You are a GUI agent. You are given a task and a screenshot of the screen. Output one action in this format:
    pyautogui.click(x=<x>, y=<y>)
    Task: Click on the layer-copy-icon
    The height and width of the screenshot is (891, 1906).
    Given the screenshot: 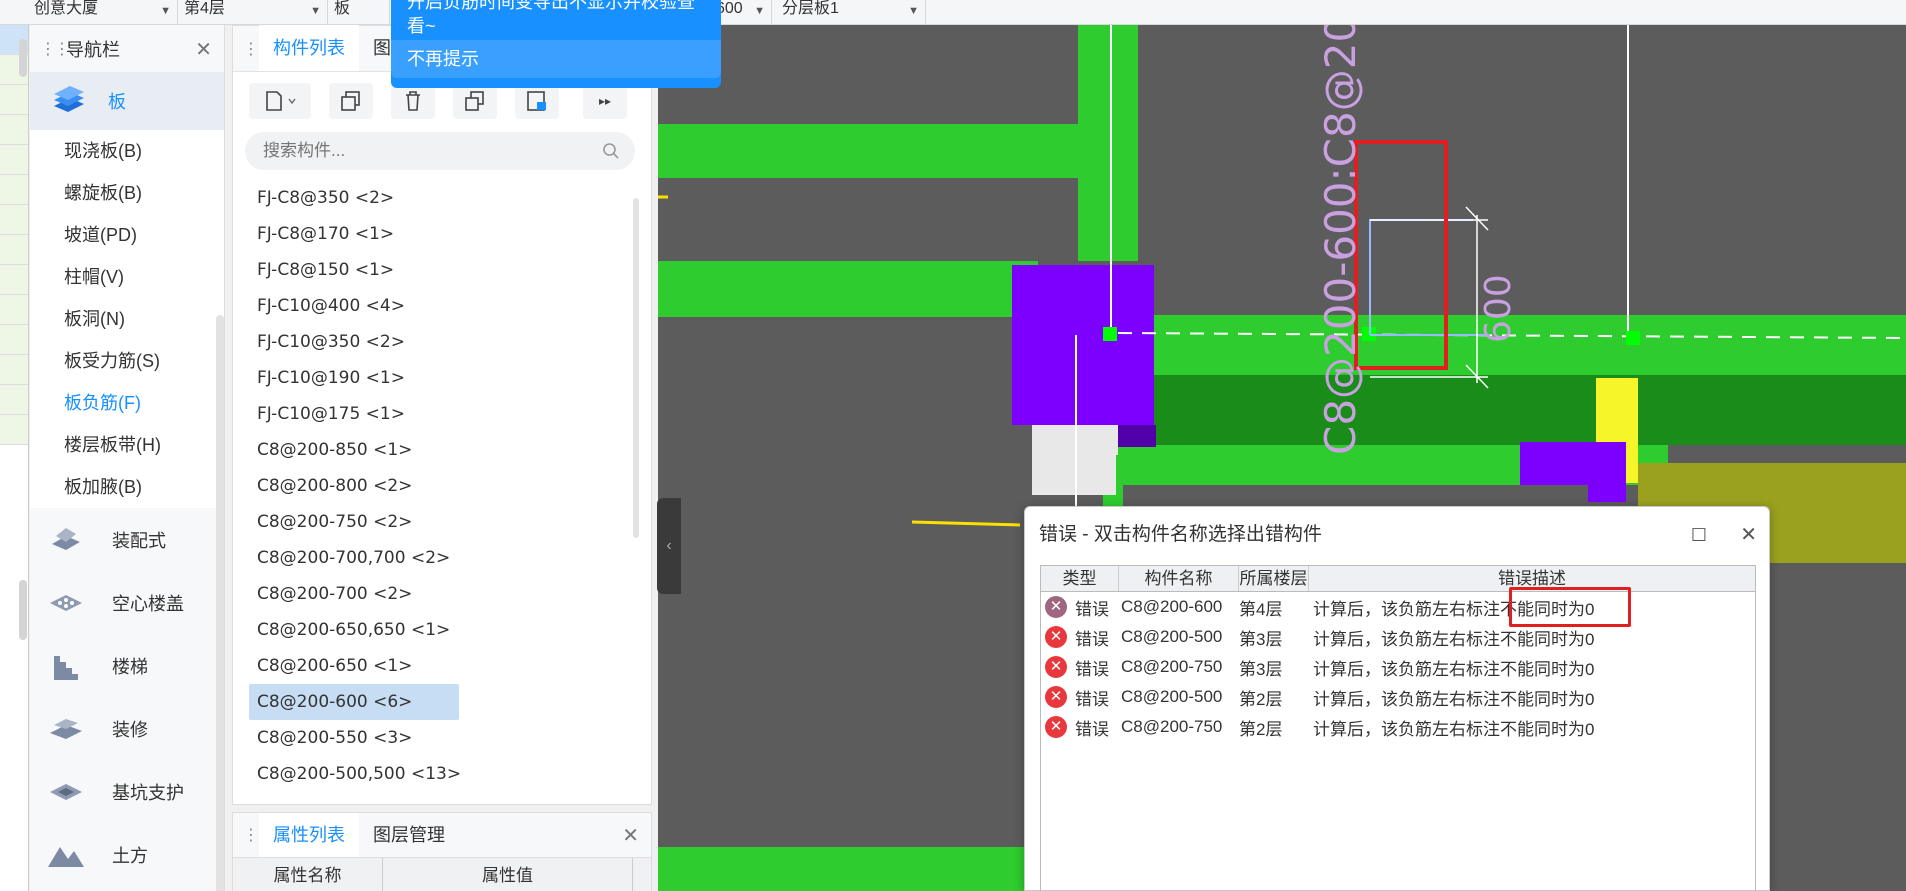 What is the action you would take?
    pyautogui.click(x=474, y=101)
    